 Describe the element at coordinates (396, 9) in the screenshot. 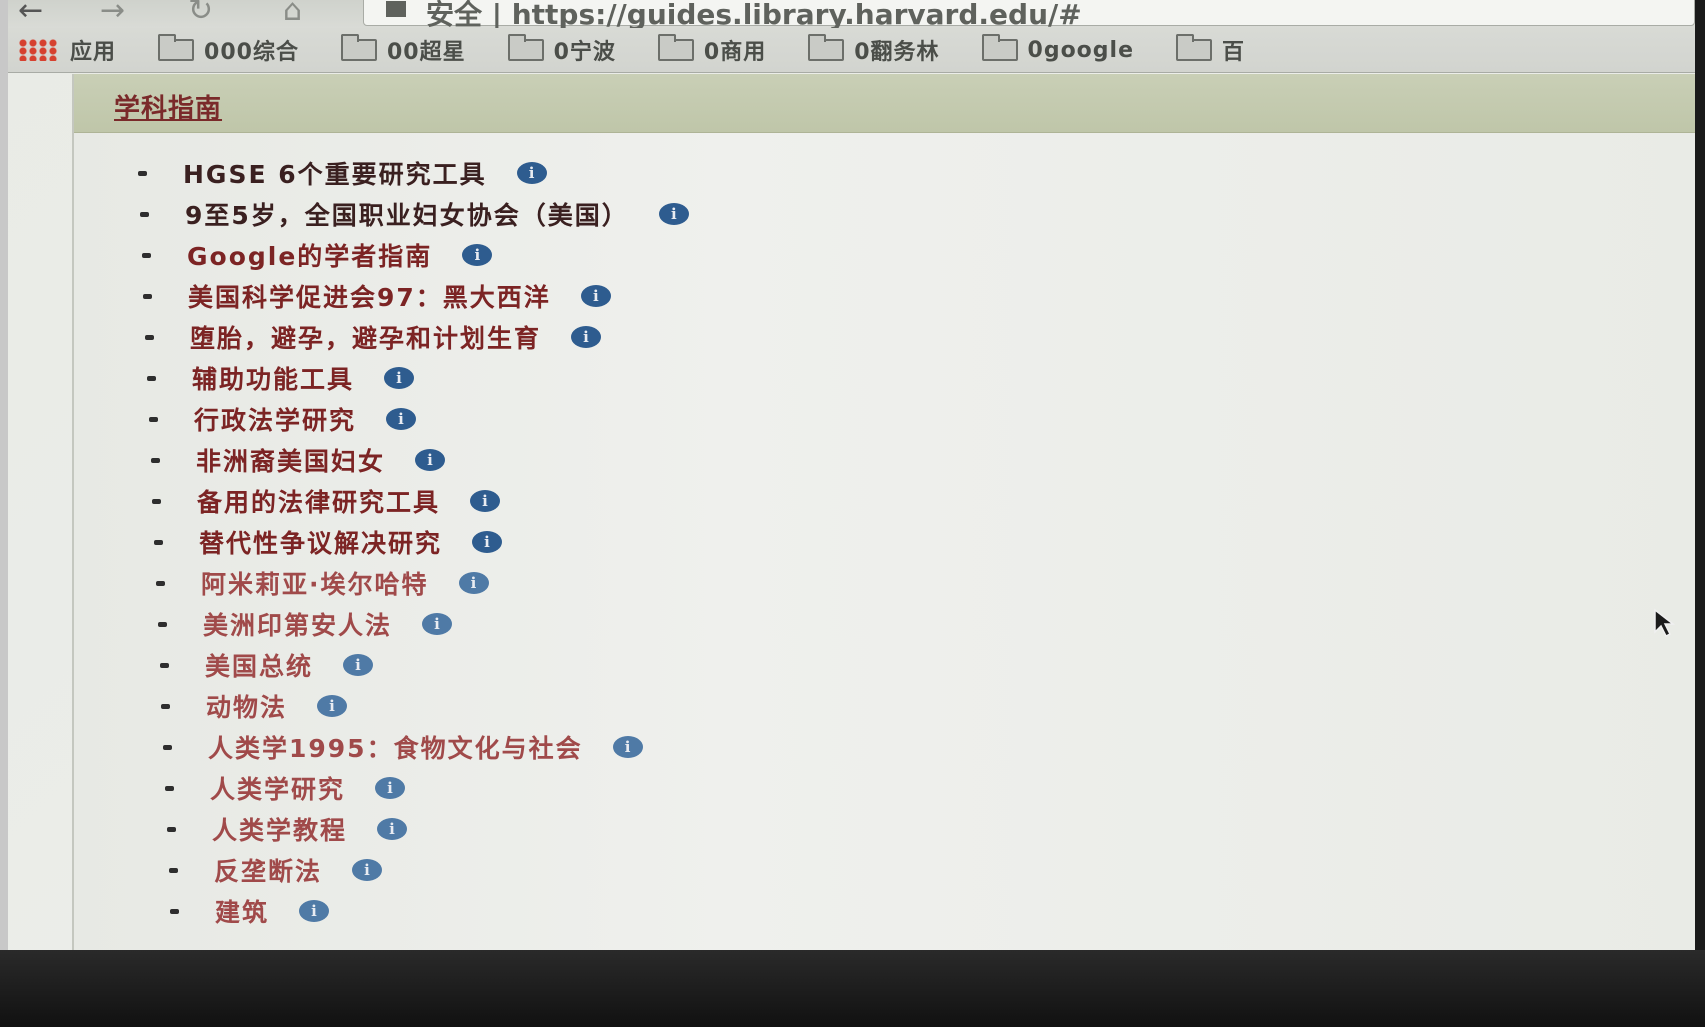

I see `lock-icon` at that location.